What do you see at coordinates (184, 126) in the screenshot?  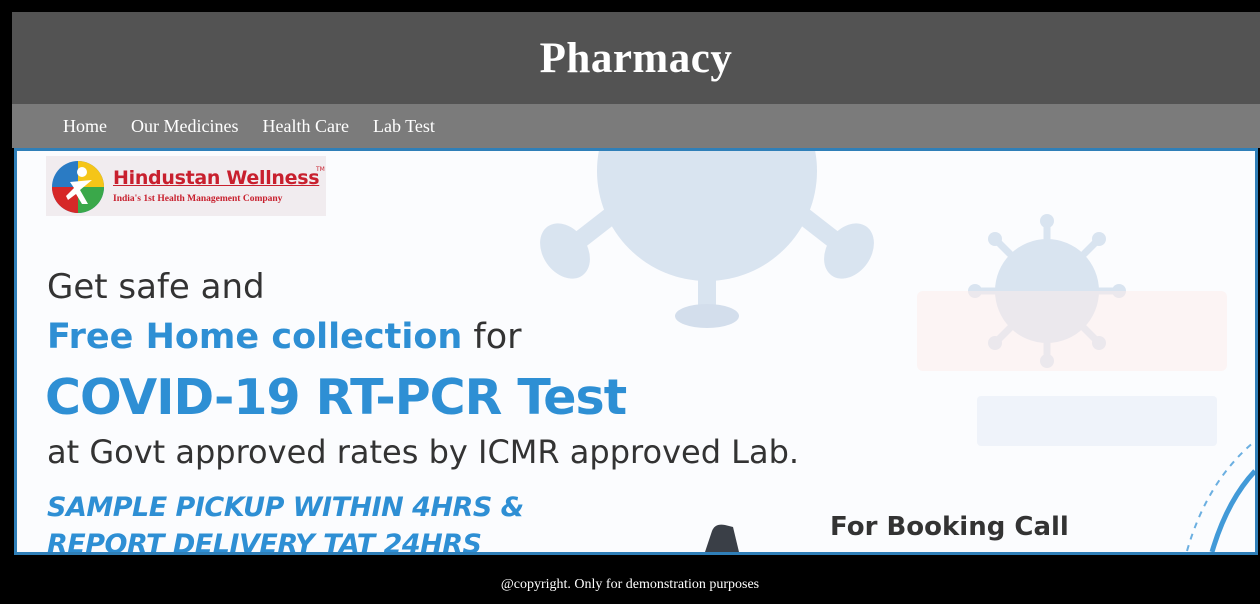 I see `nav-item-our-medicines: Our Medicines` at bounding box center [184, 126].